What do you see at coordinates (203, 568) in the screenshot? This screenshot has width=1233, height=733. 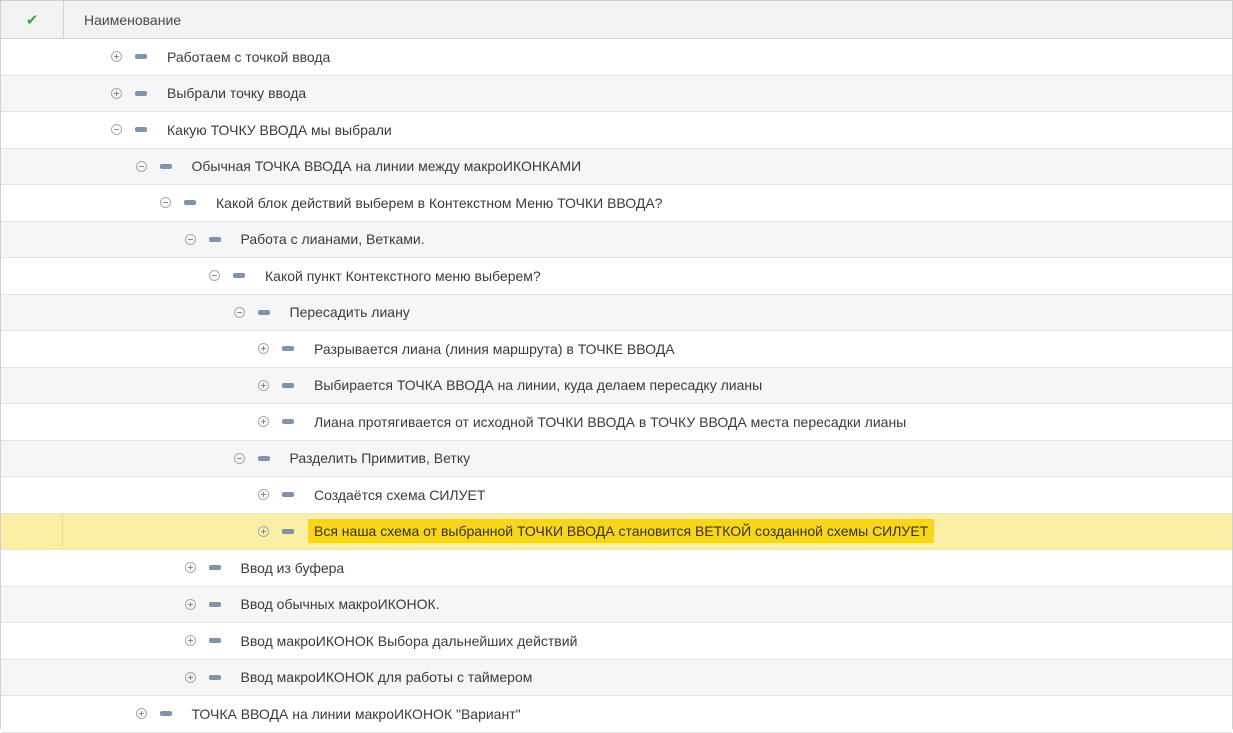 I see `row-name-cell: Ввод из буфера` at bounding box center [203, 568].